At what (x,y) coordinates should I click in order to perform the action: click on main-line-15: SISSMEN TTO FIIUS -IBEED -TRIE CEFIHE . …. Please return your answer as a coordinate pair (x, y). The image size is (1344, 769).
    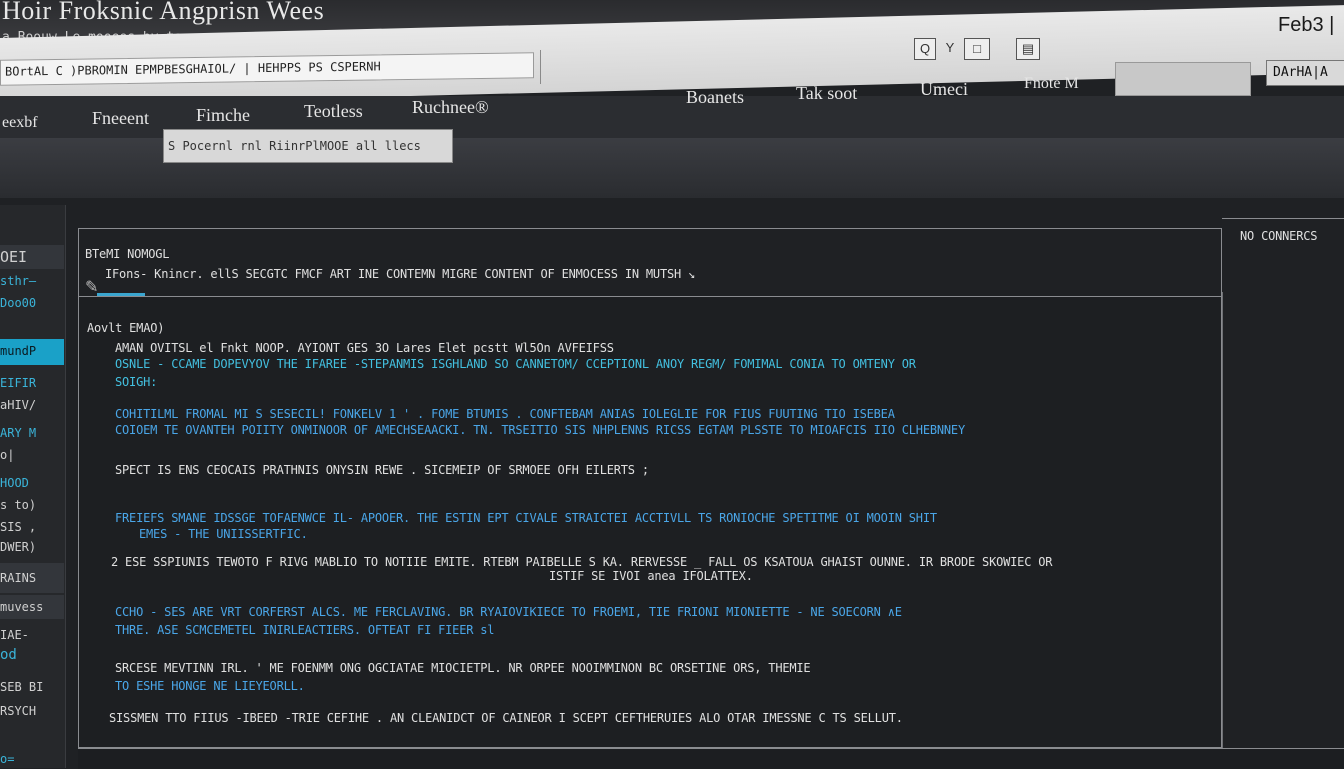
    Looking at the image, I should click on (506, 718).